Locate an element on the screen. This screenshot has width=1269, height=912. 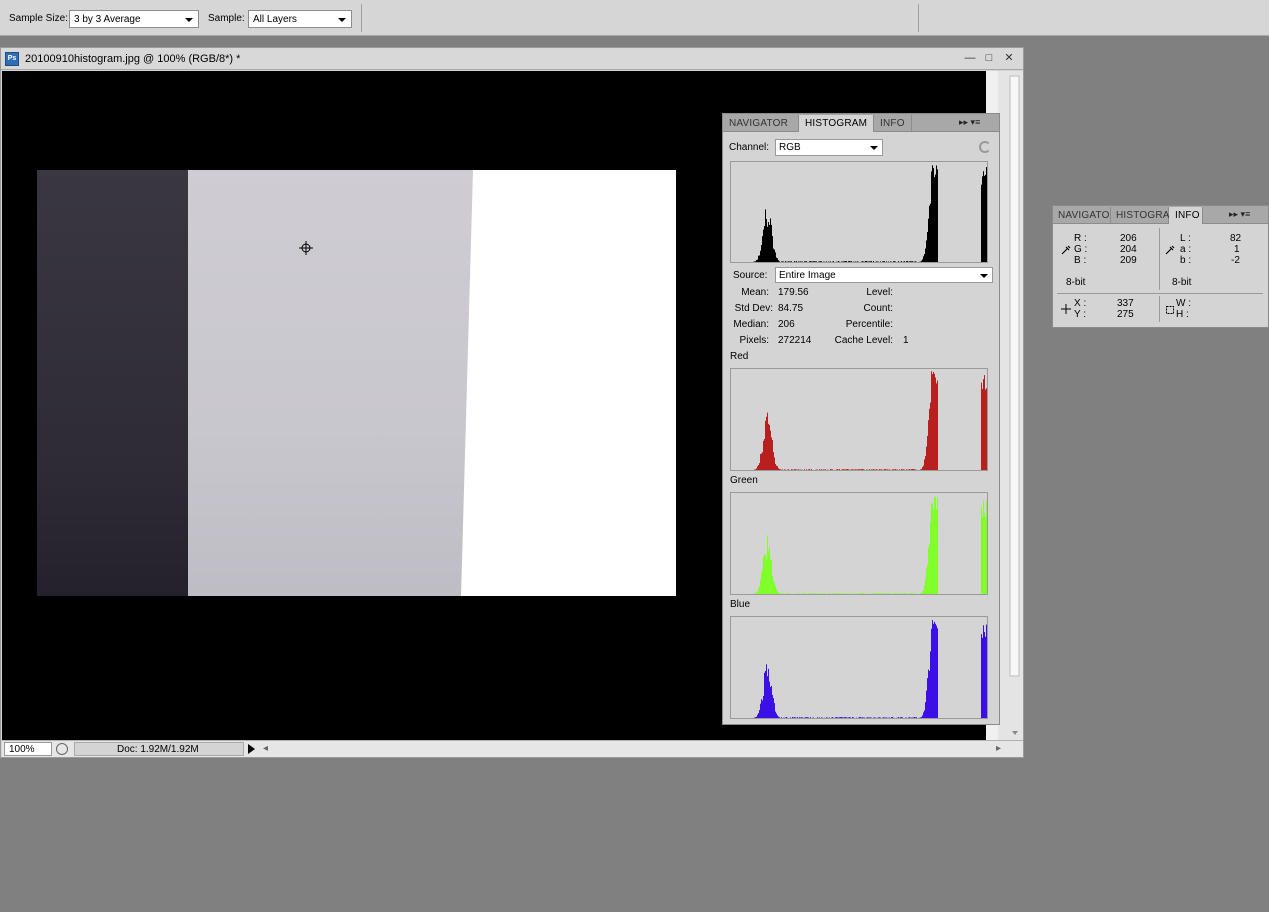
sample-dropdown: All Layers is located at coordinates (300, 19).